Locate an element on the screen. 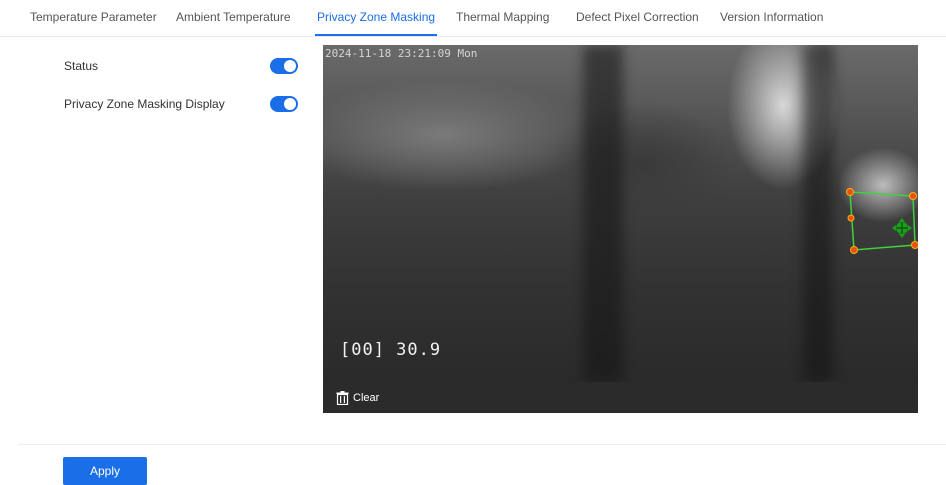 This screenshot has width=946, height=485. status-label: Status is located at coordinates (81, 66).